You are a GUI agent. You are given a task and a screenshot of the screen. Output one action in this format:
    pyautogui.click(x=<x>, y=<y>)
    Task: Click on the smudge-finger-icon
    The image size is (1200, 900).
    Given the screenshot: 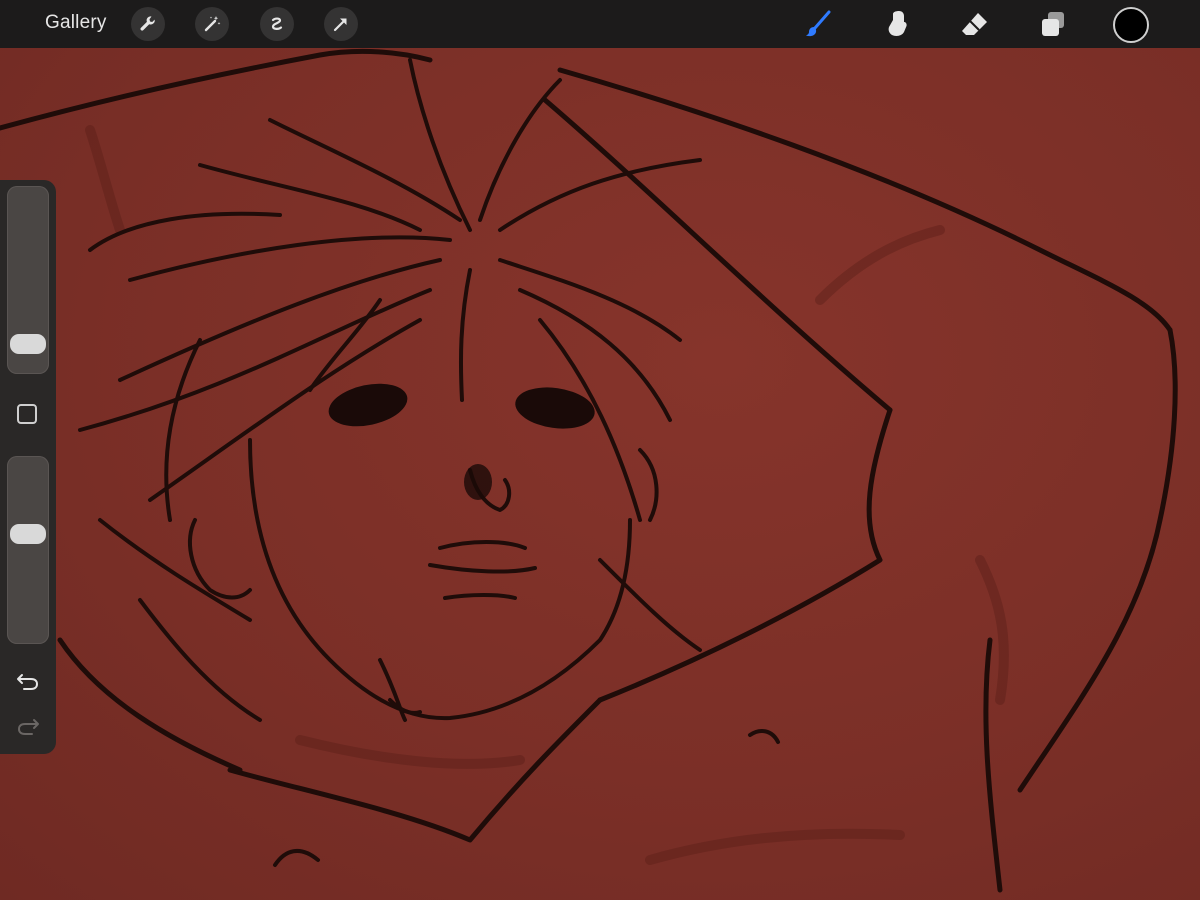 What is the action you would take?
    pyautogui.click(x=897, y=23)
    